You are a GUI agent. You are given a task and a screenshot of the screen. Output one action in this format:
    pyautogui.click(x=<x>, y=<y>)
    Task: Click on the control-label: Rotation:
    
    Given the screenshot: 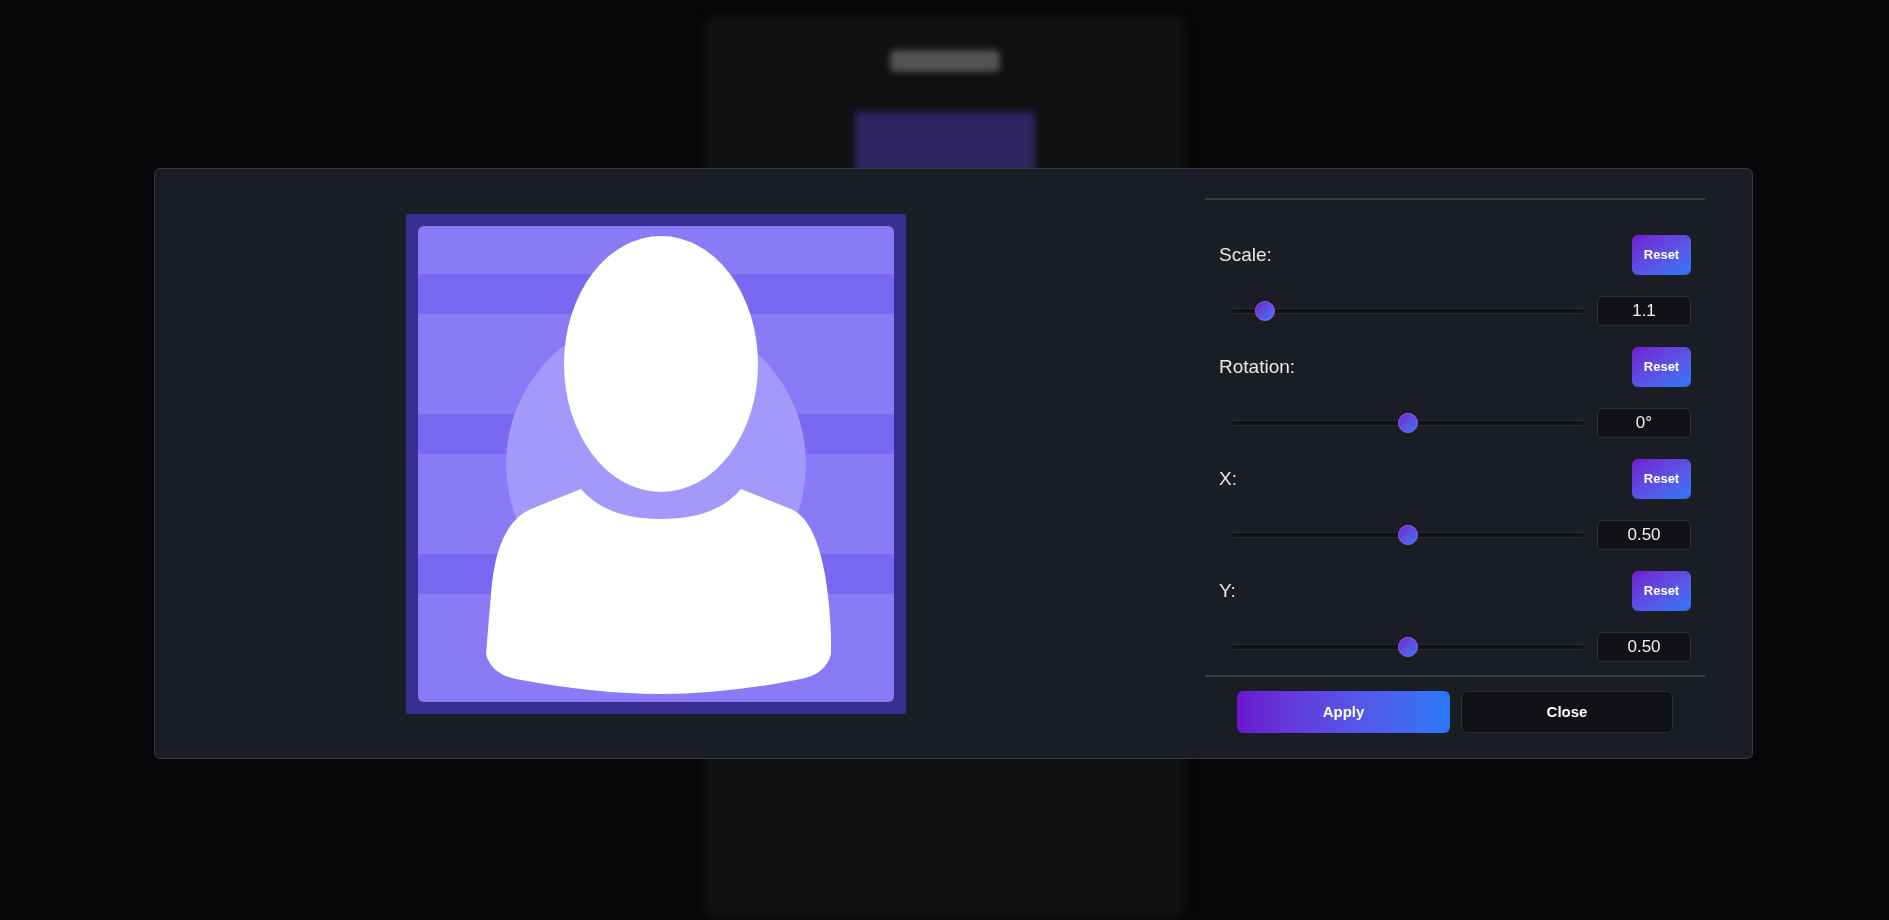 What is the action you would take?
    pyautogui.click(x=1257, y=366)
    